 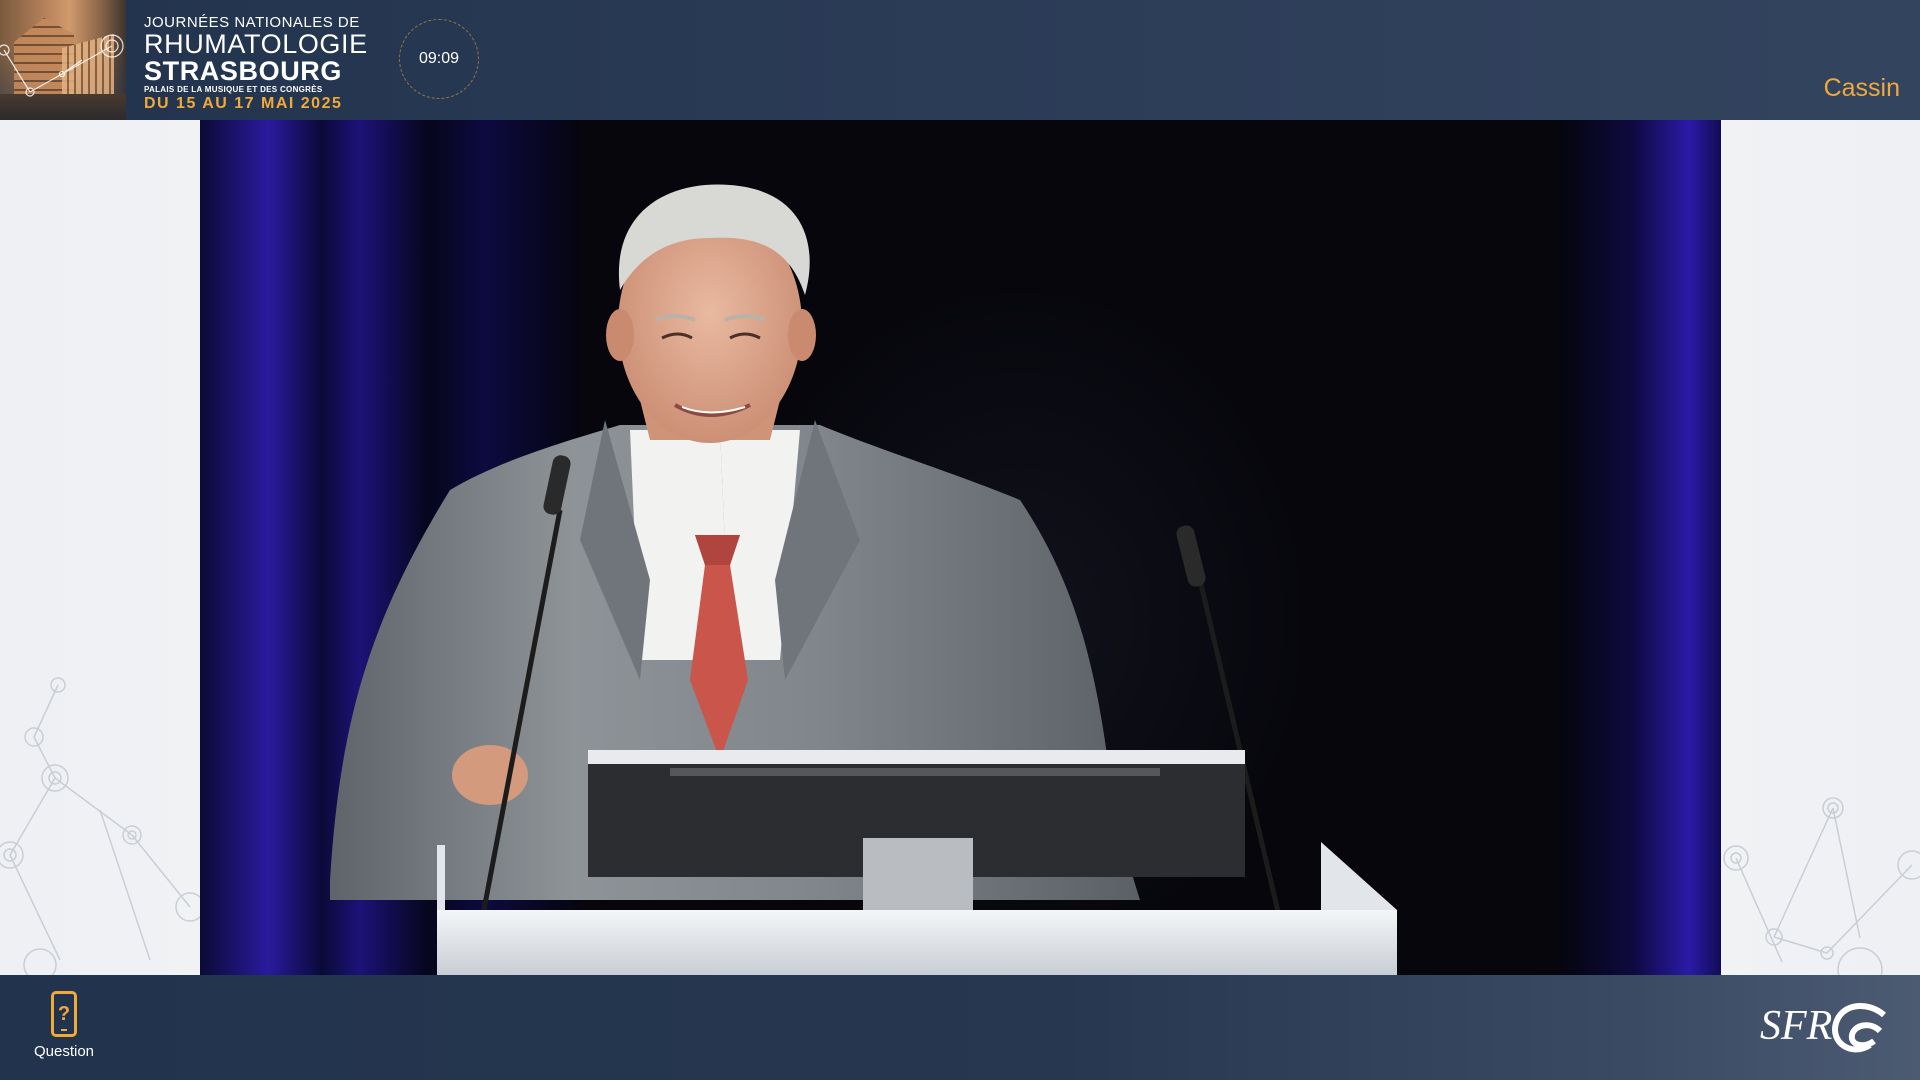 I want to click on session-clock: 09:09, so click(x=439, y=59).